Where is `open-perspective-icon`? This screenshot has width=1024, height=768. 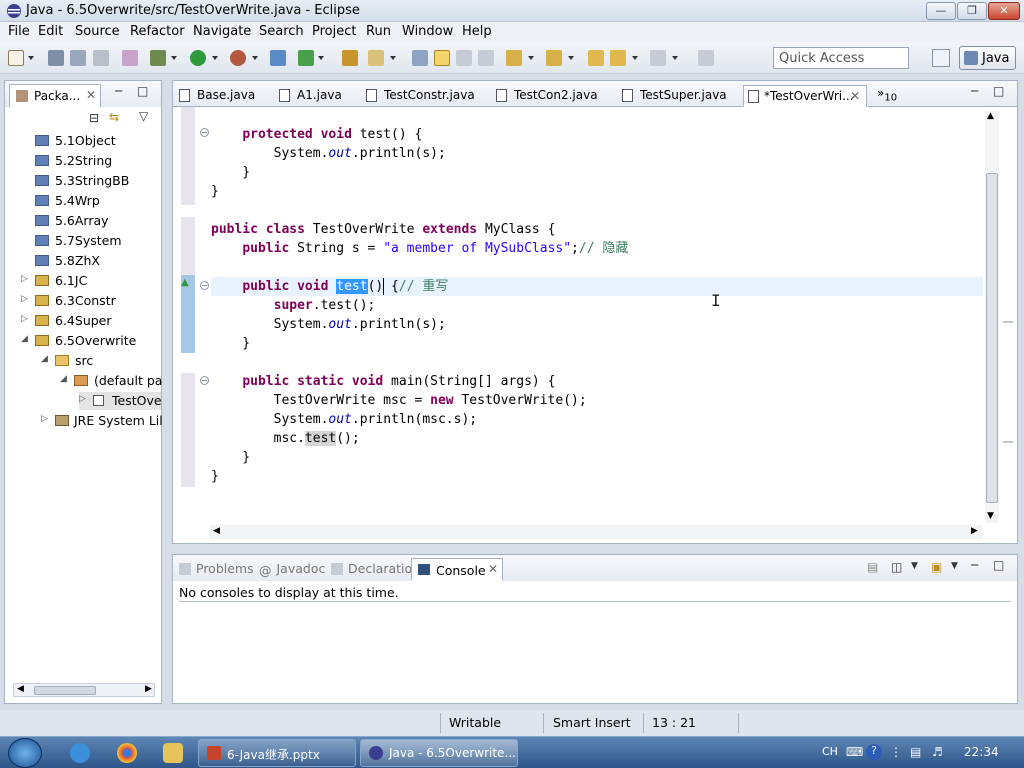 open-perspective-icon is located at coordinates (941, 58).